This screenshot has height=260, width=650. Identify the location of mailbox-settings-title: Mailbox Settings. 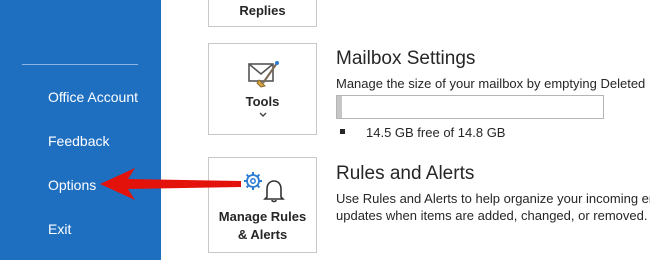
(406, 58).